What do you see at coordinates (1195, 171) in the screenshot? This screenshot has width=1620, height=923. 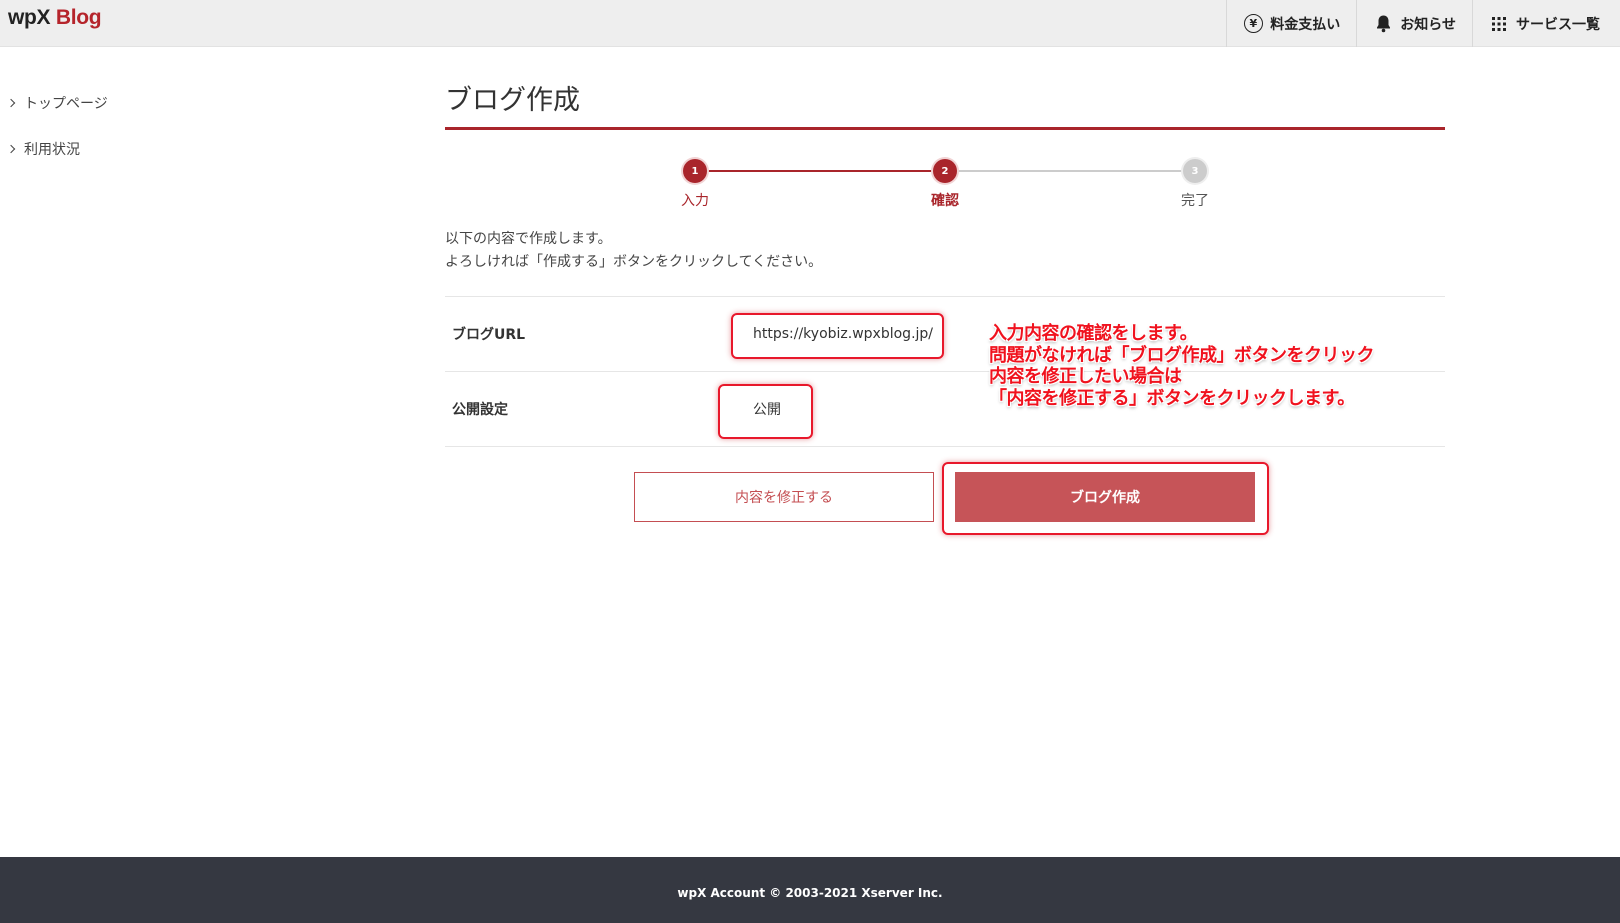 I see `step-number: 3` at bounding box center [1195, 171].